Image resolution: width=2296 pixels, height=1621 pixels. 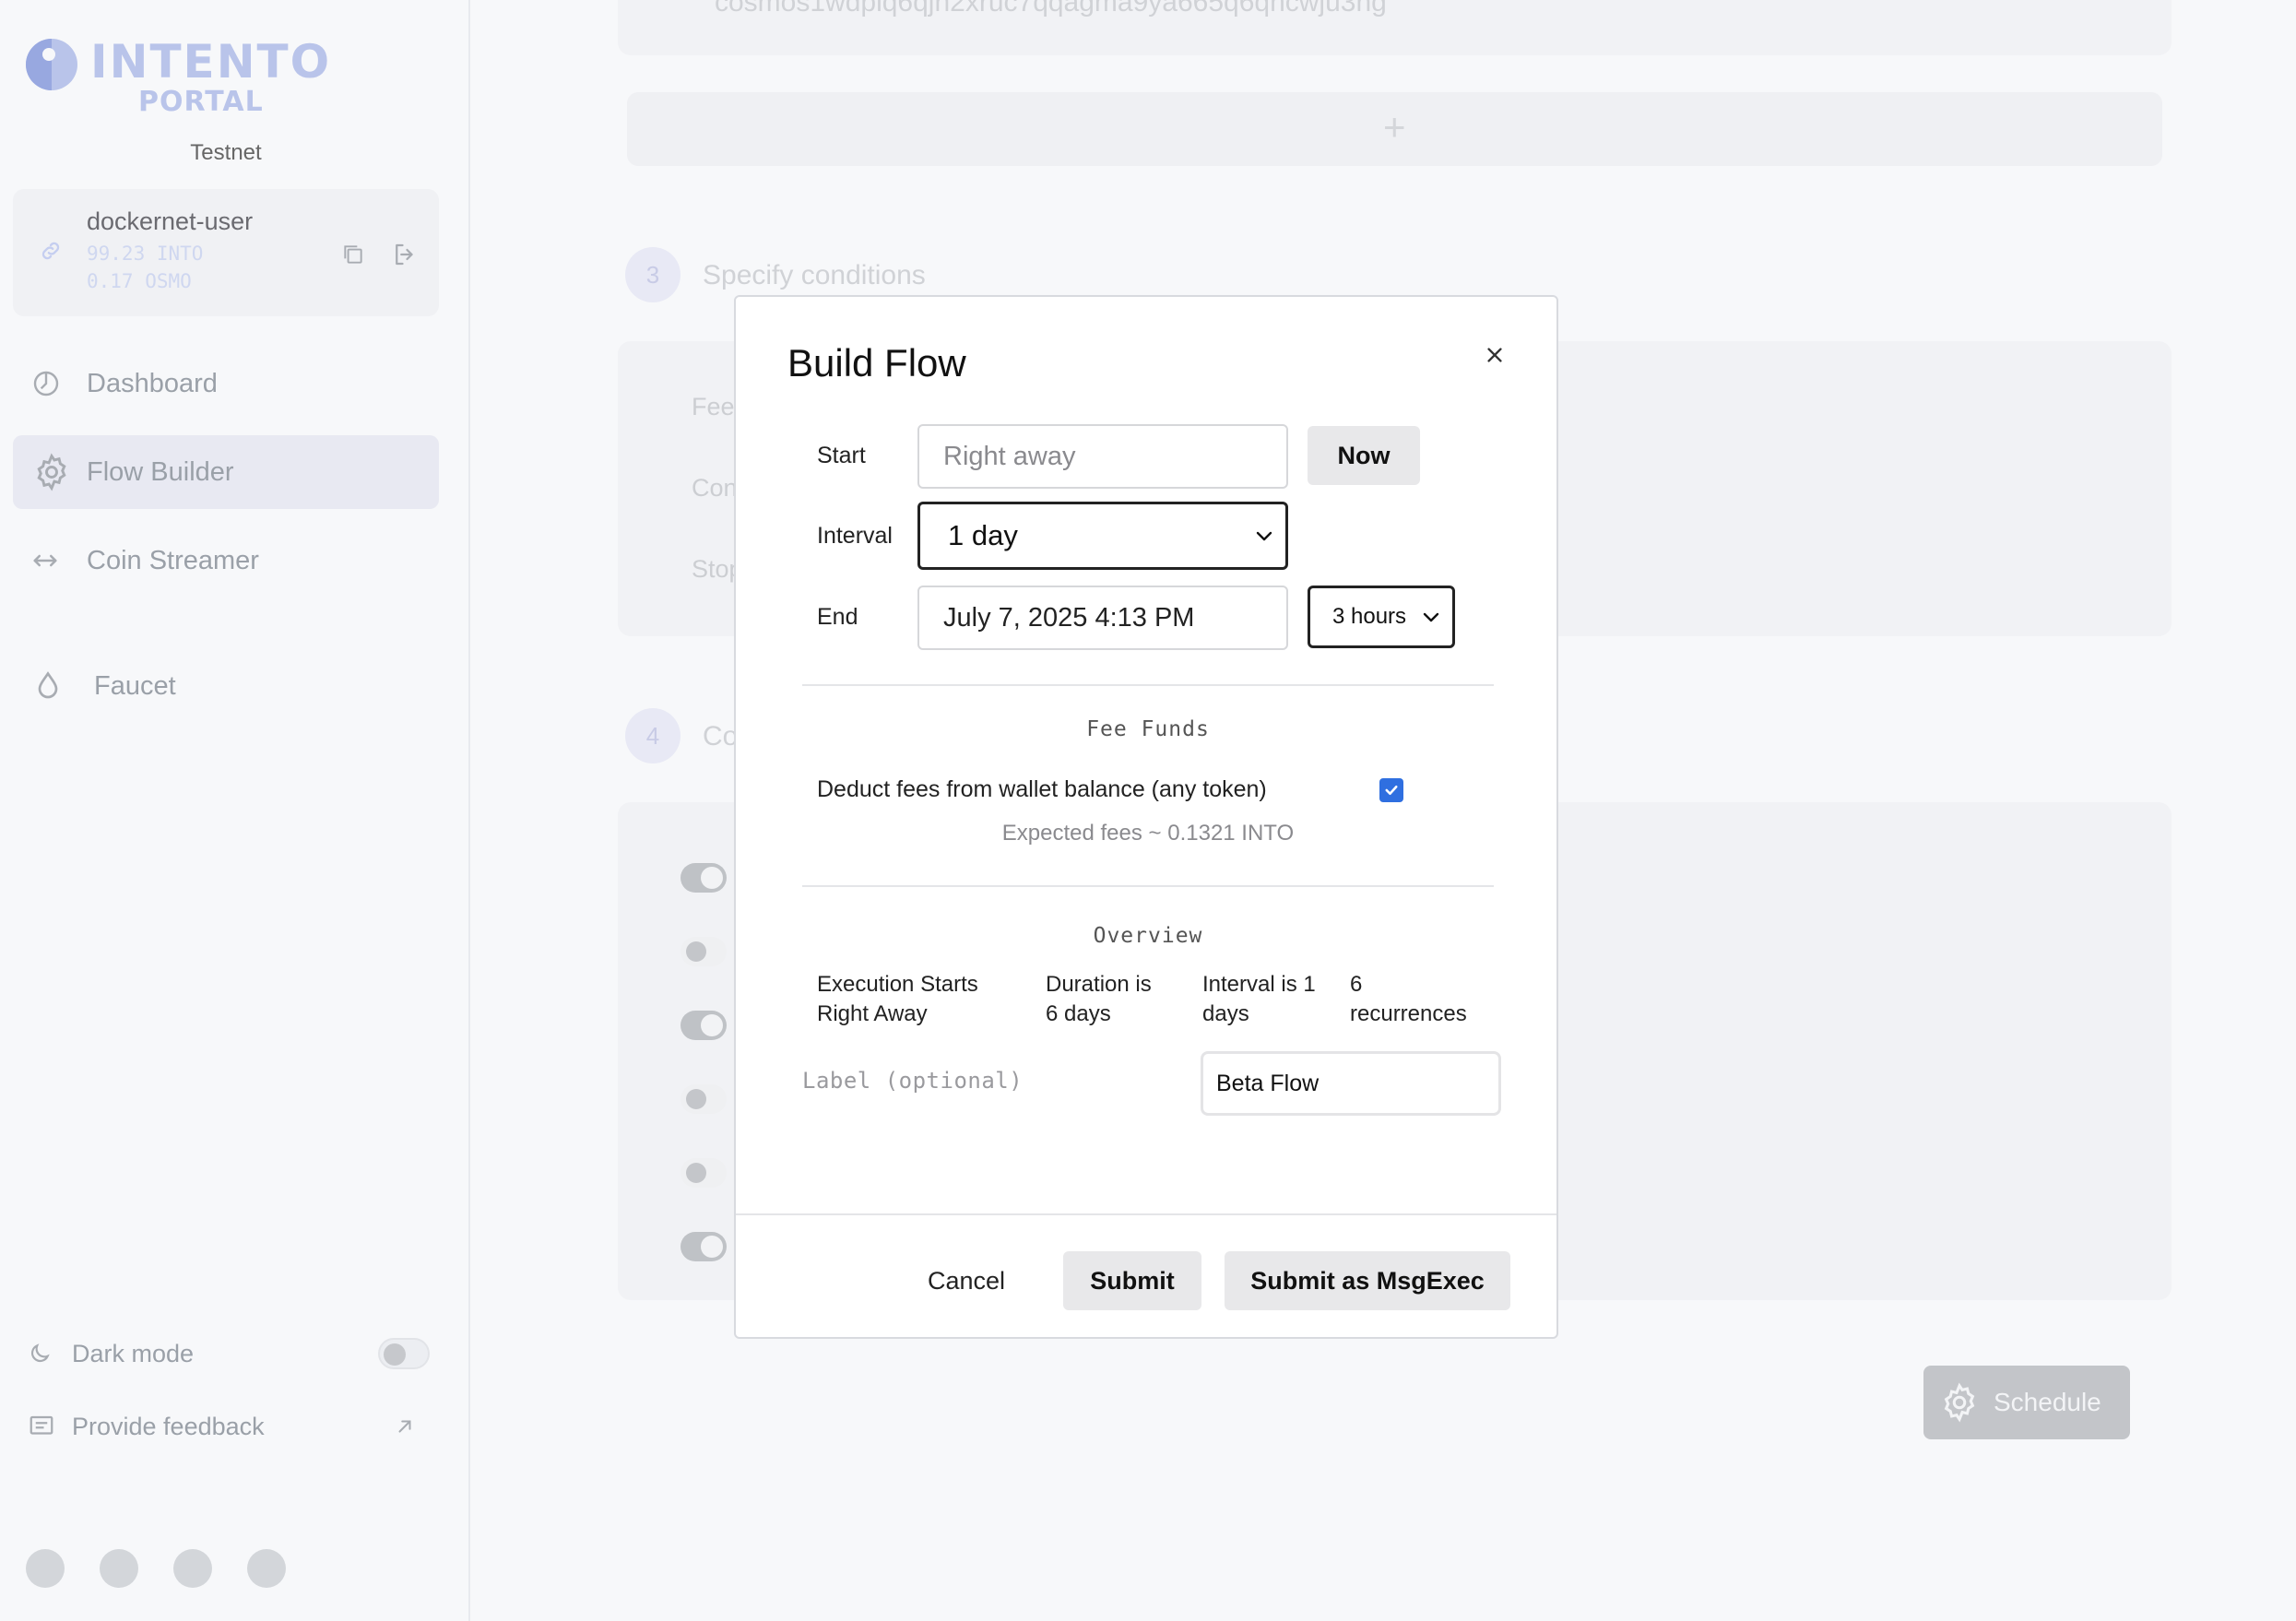 What do you see at coordinates (1078, 1014) in the screenshot?
I see `overview-text: 6 days` at bounding box center [1078, 1014].